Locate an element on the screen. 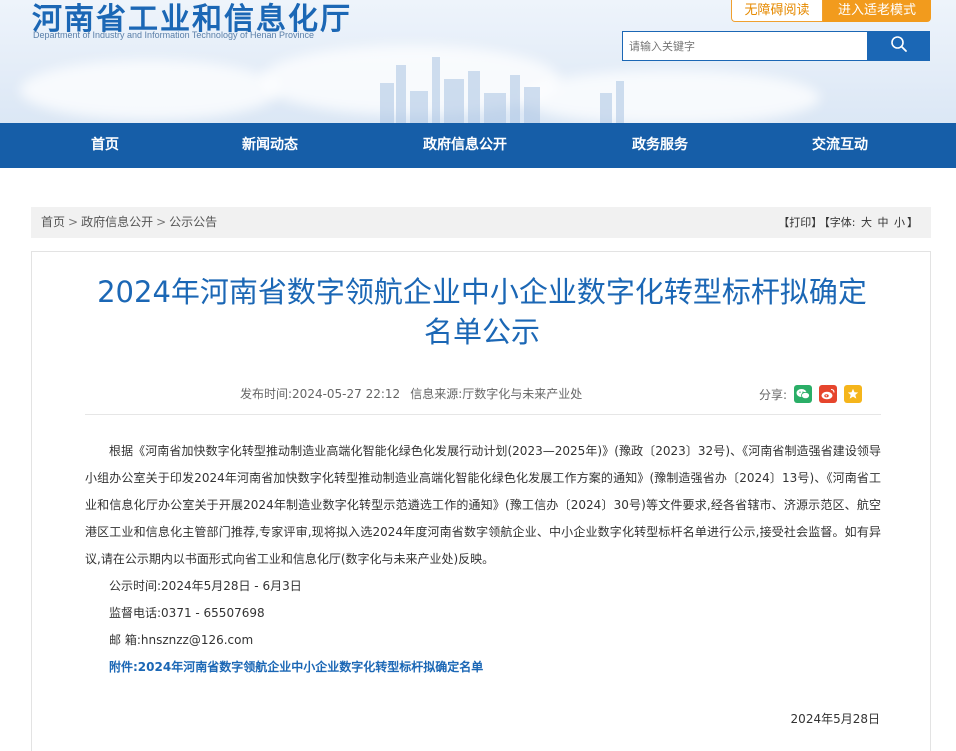 The width and height of the screenshot is (956, 751). wechat-icon is located at coordinates (803, 394).